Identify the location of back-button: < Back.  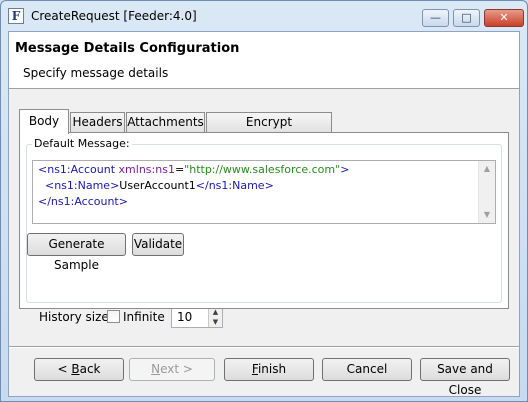
(79, 369).